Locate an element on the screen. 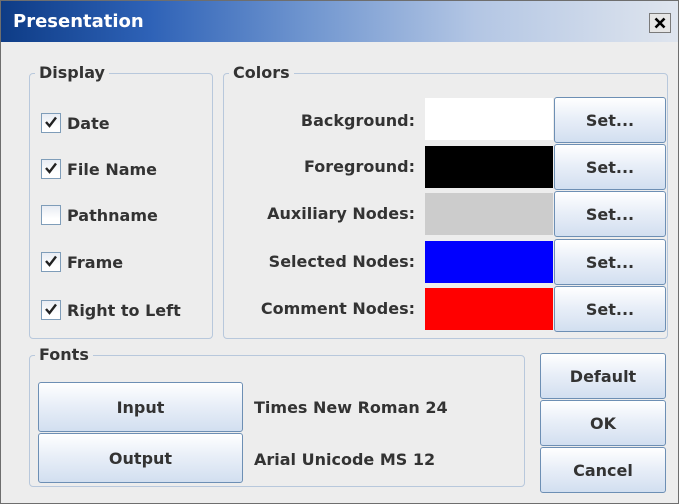  color-label-comment: Comment Nodes: is located at coordinates (337, 308).